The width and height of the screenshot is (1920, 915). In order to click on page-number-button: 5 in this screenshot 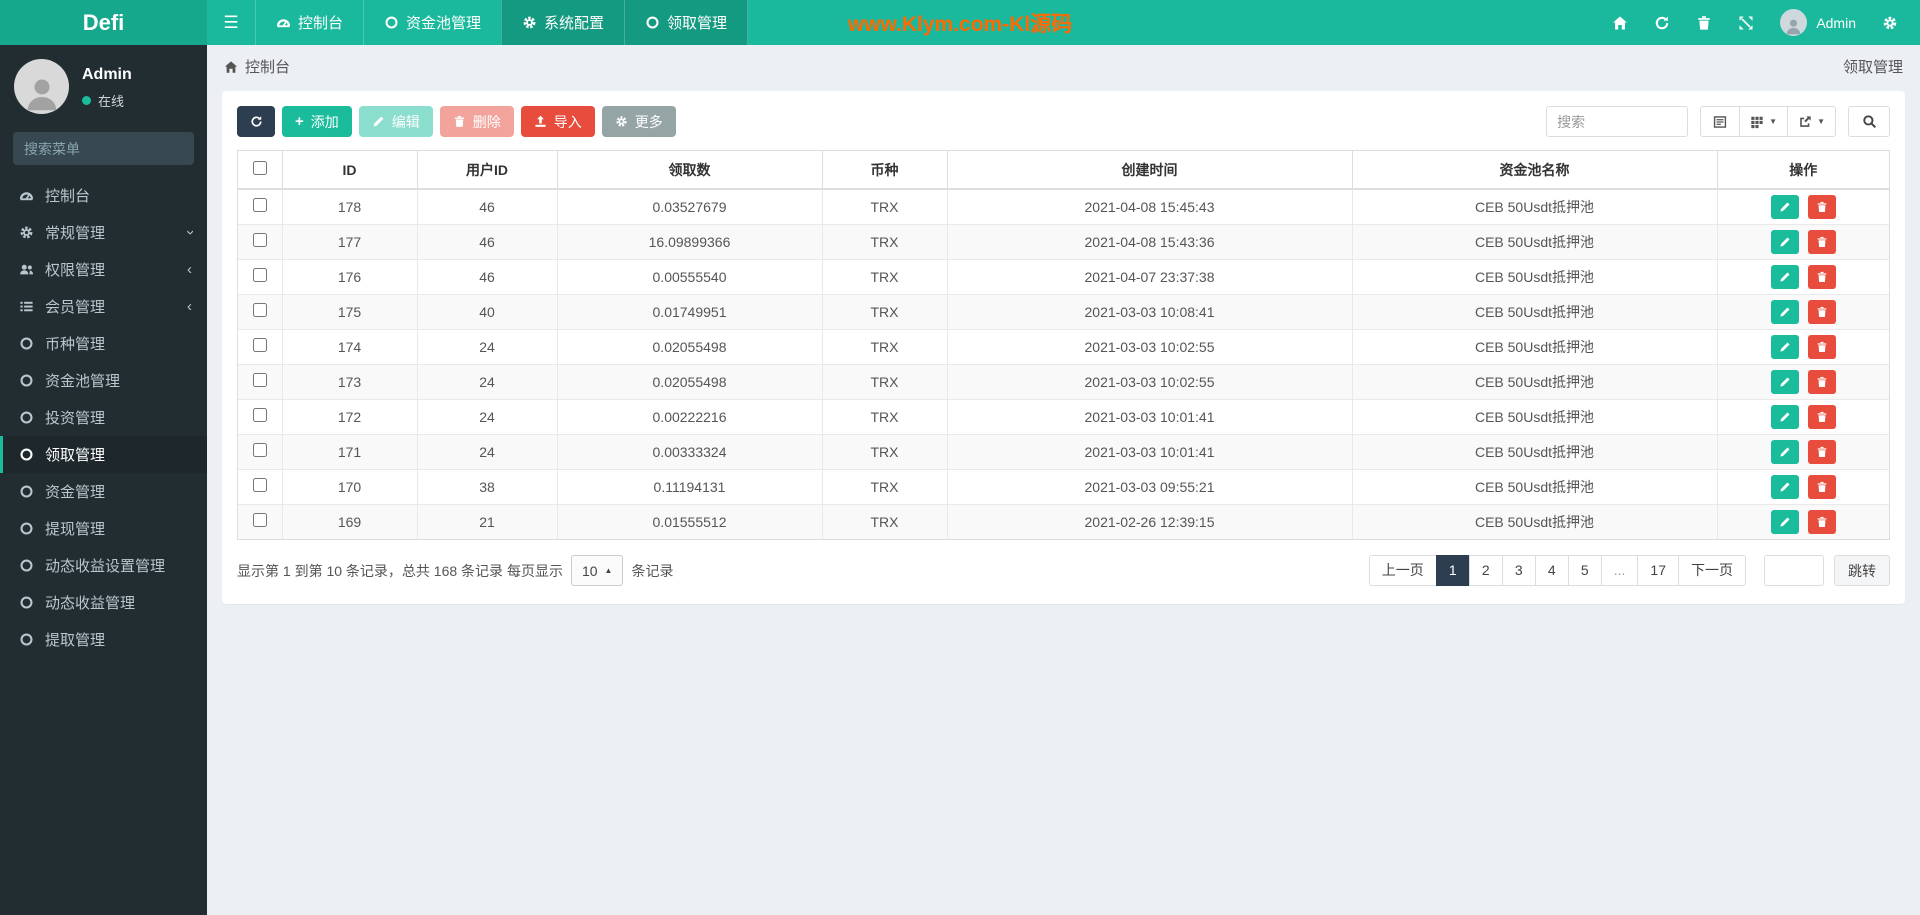, I will do `click(1584, 570)`.